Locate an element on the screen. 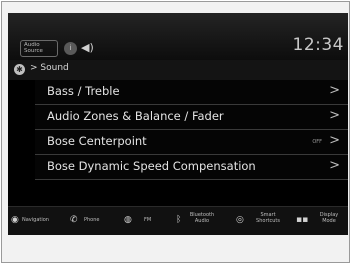 The width and height of the screenshot is (353, 266). breadcrumb-label: > Sound is located at coordinates (49, 68).